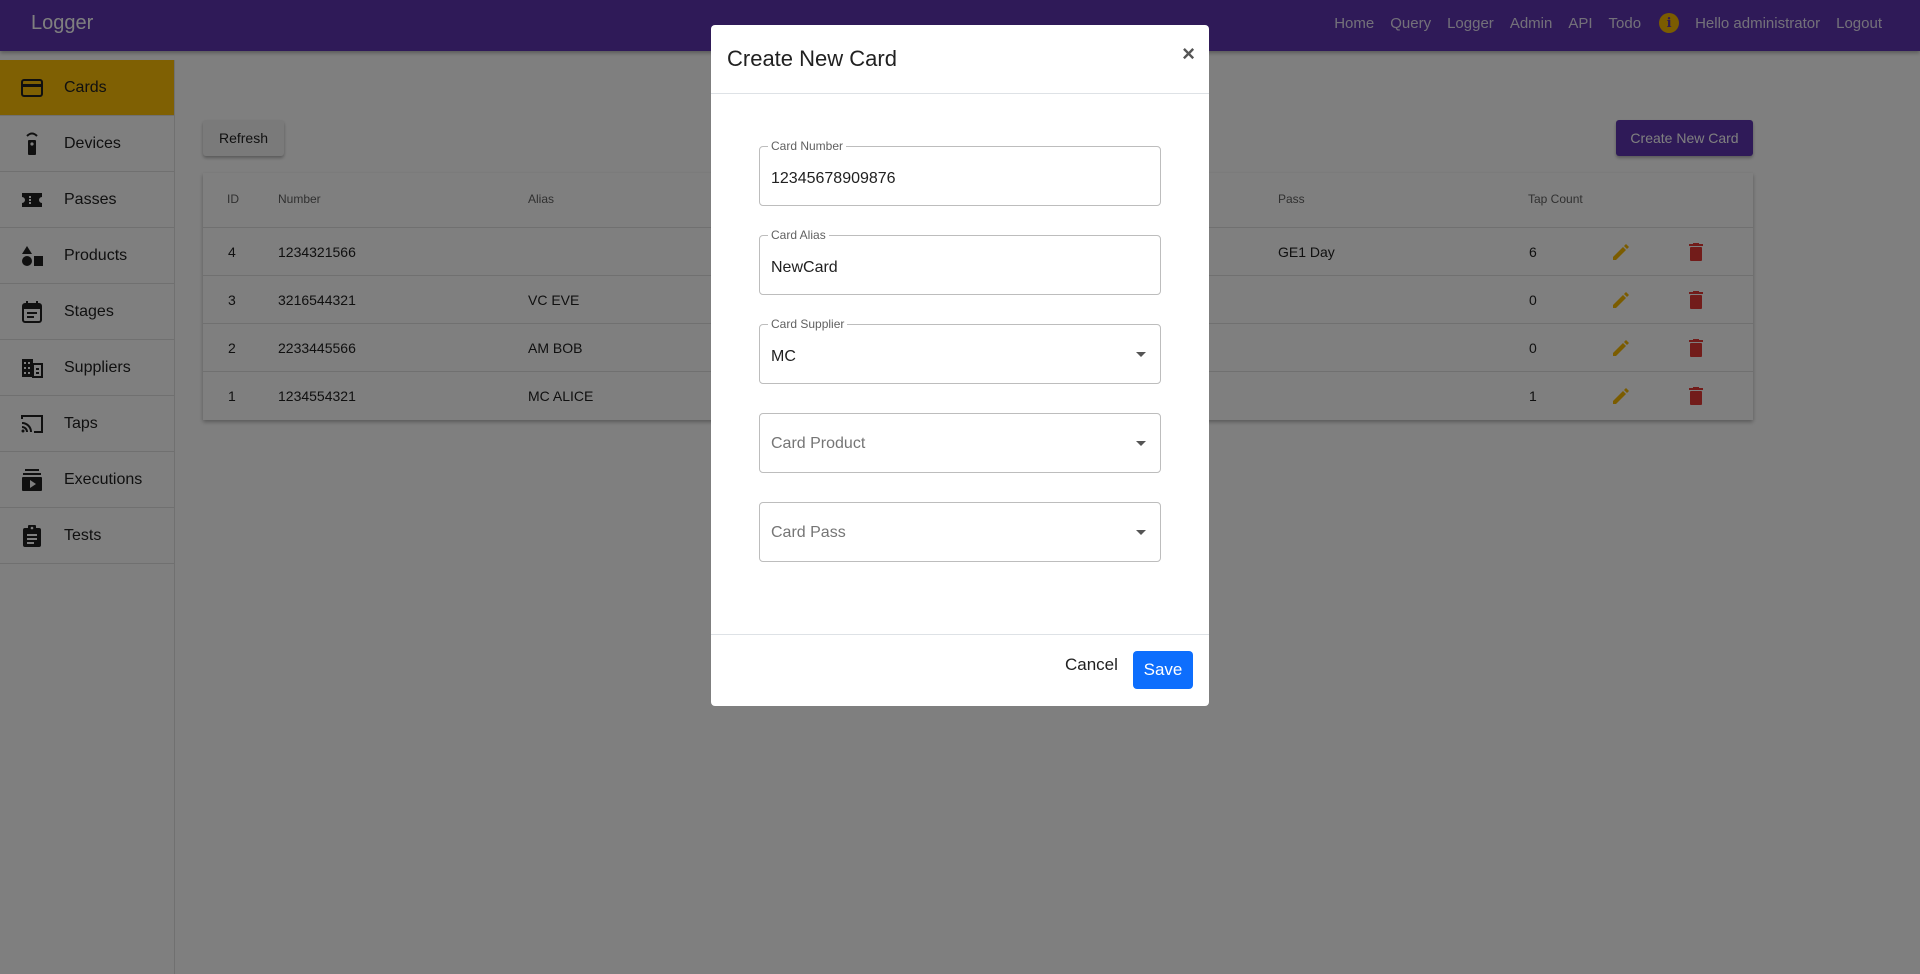 The width and height of the screenshot is (1920, 974). I want to click on card-pass-select: Card Pass, so click(960, 532).